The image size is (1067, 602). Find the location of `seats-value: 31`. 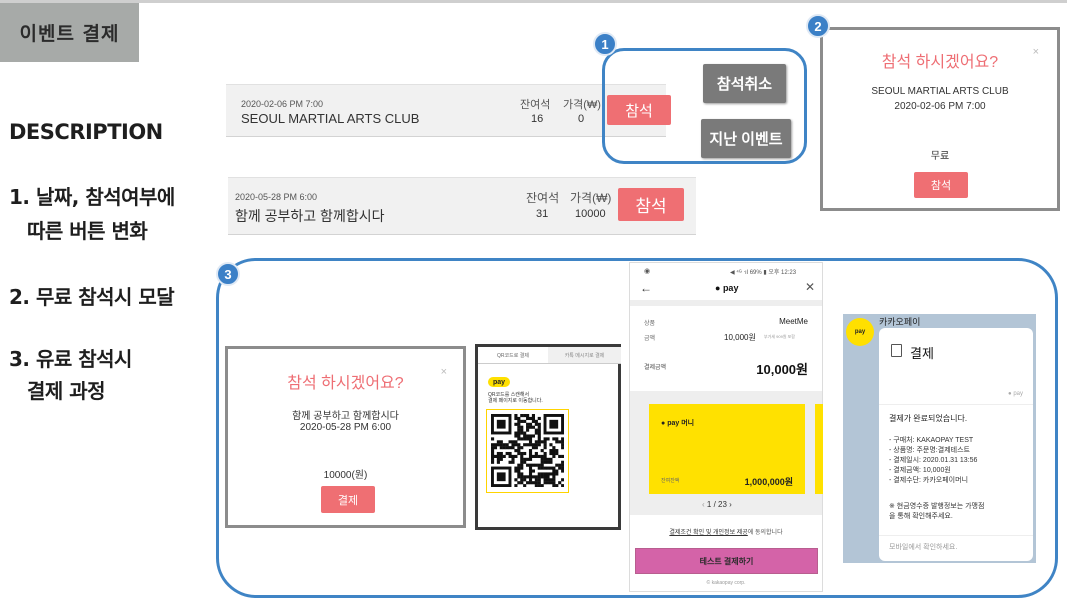

seats-value: 31 is located at coordinates (542, 214).